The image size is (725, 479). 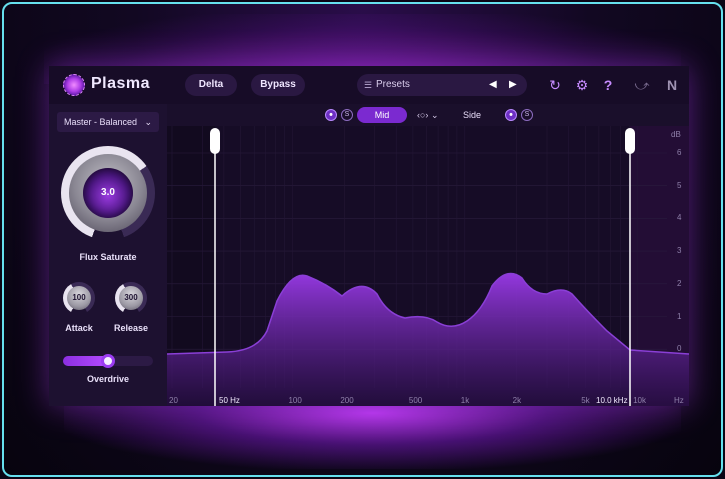 I want to click on freq-tick-label: 1k, so click(x=465, y=400).